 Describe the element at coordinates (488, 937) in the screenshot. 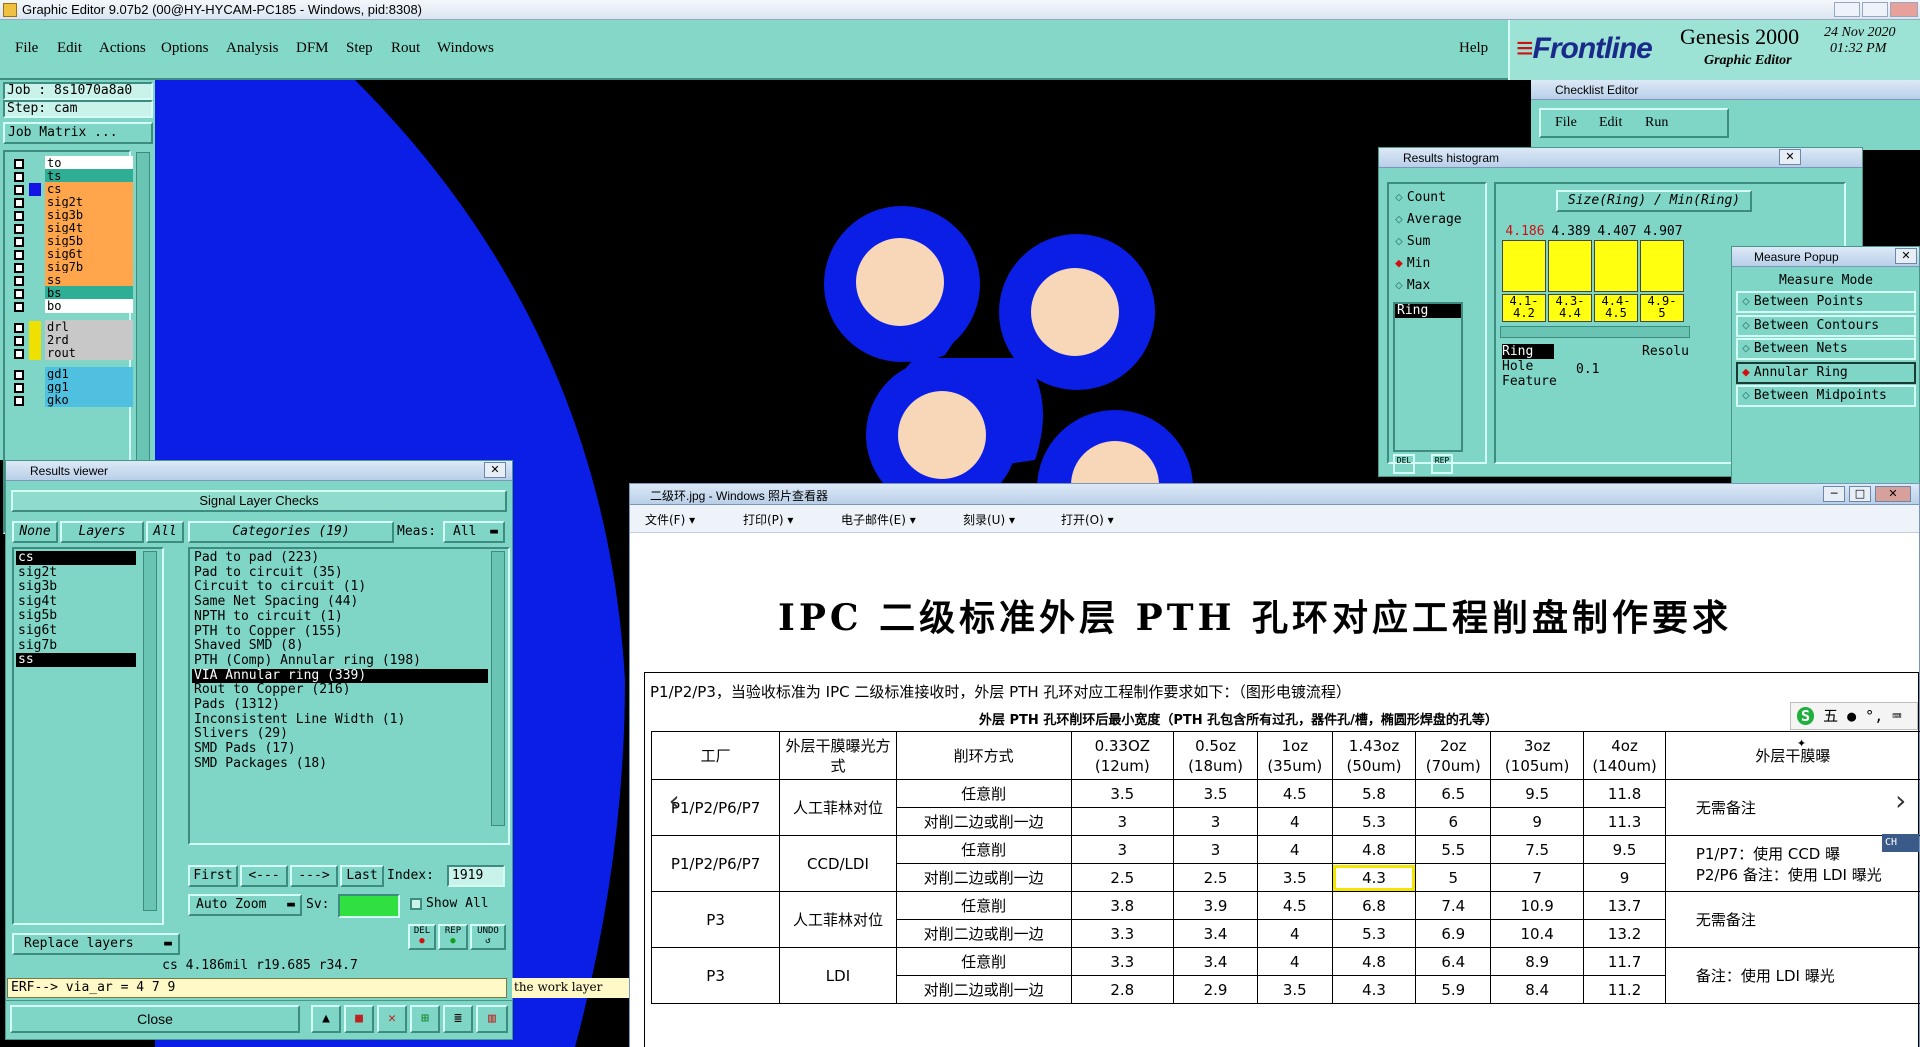

I see `undo-button: UNDO ↺` at that location.